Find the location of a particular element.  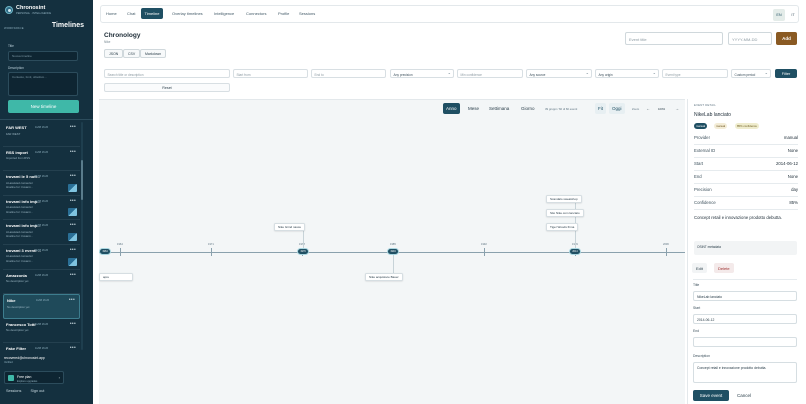

reset-button: Reset is located at coordinates (167, 87).